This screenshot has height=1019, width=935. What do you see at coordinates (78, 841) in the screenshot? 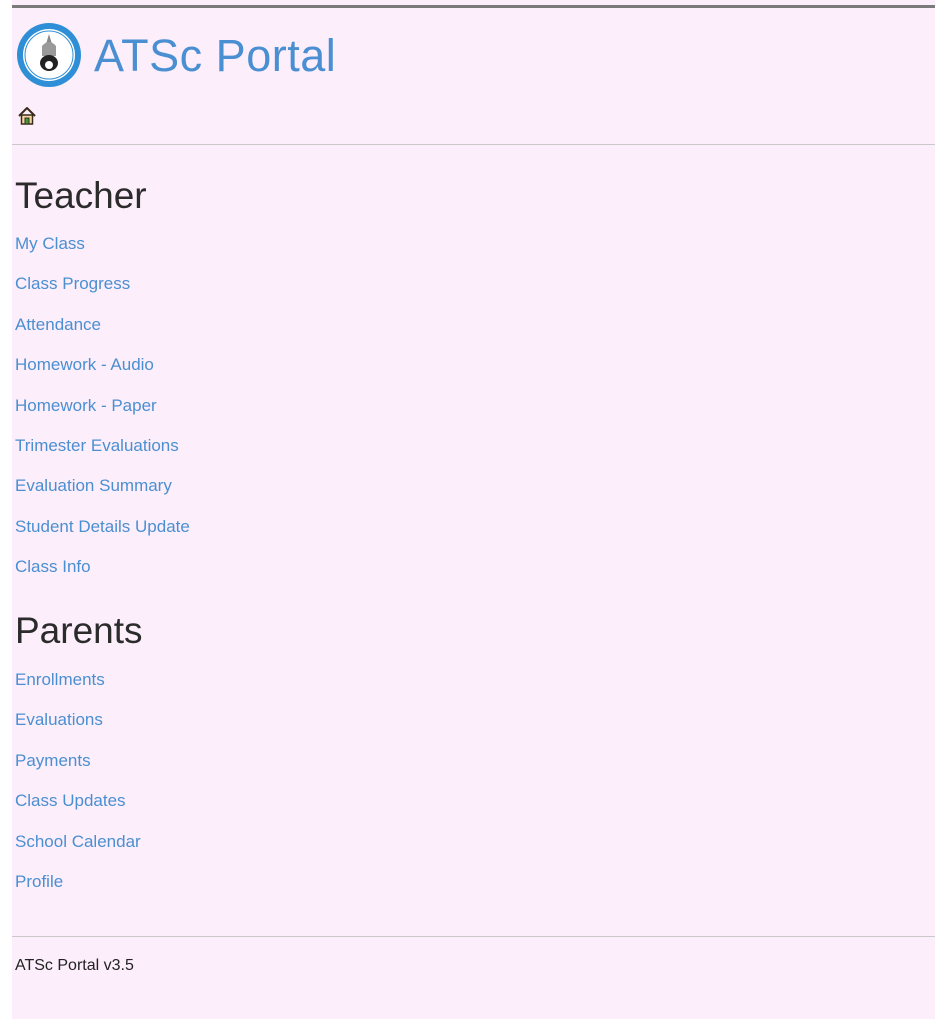
I see `school-calendar-link: School Calendar` at bounding box center [78, 841].